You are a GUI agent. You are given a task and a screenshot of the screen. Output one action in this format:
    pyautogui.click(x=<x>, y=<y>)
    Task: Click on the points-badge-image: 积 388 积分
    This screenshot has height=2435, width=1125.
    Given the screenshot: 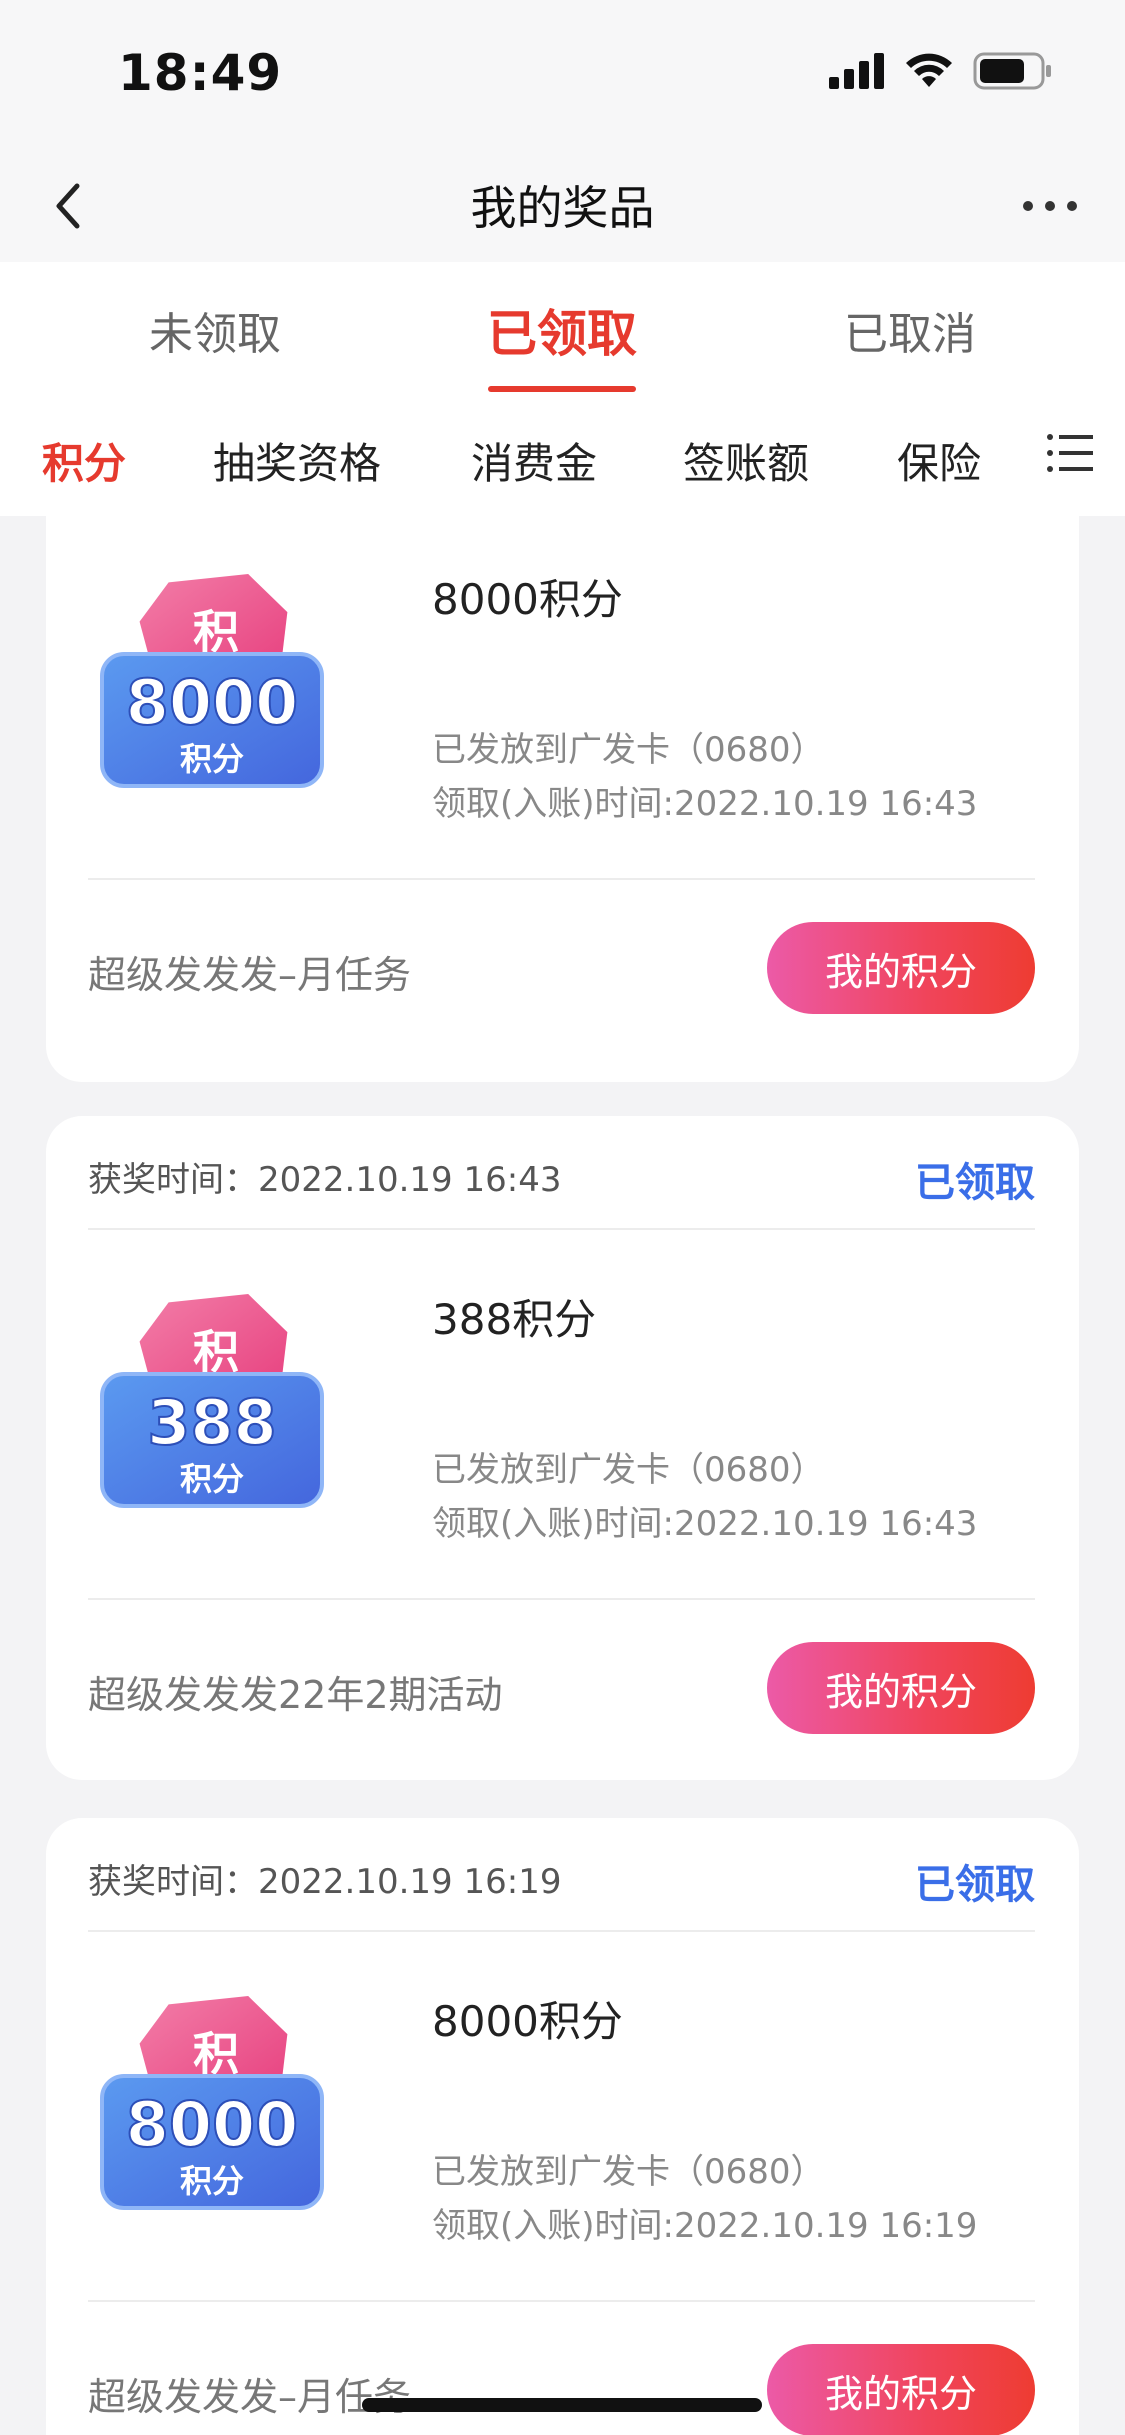 What is the action you would take?
    pyautogui.click(x=212, y=1401)
    